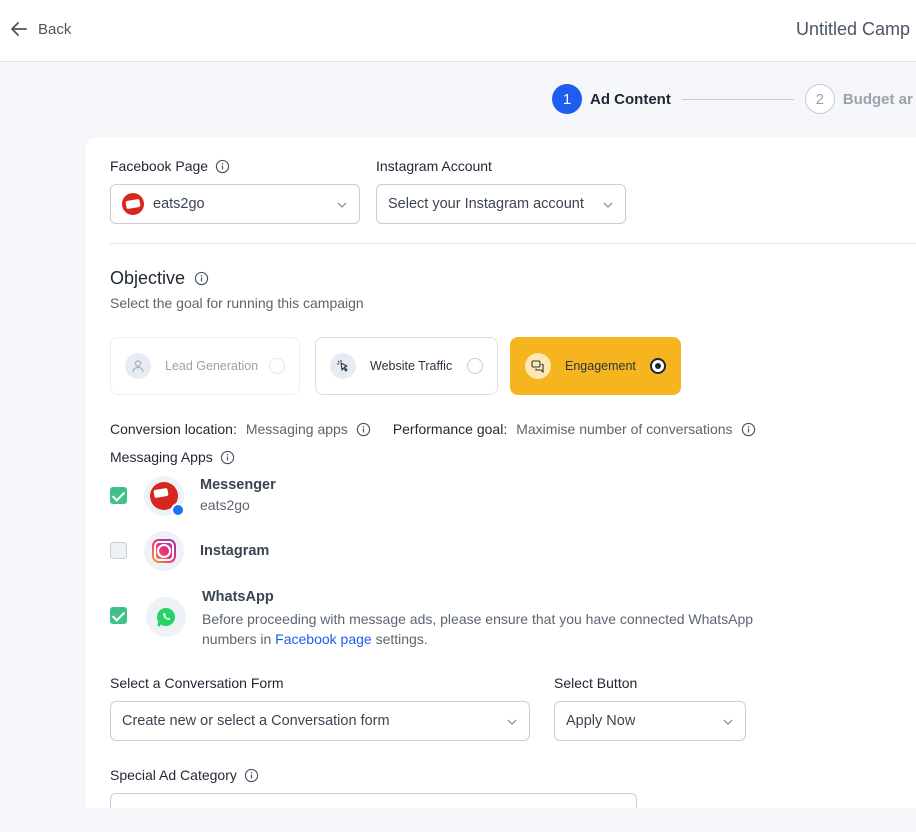 The height and width of the screenshot is (832, 916). Describe the element at coordinates (600, 366) in the screenshot. I see `objective-label: Engagement` at that location.